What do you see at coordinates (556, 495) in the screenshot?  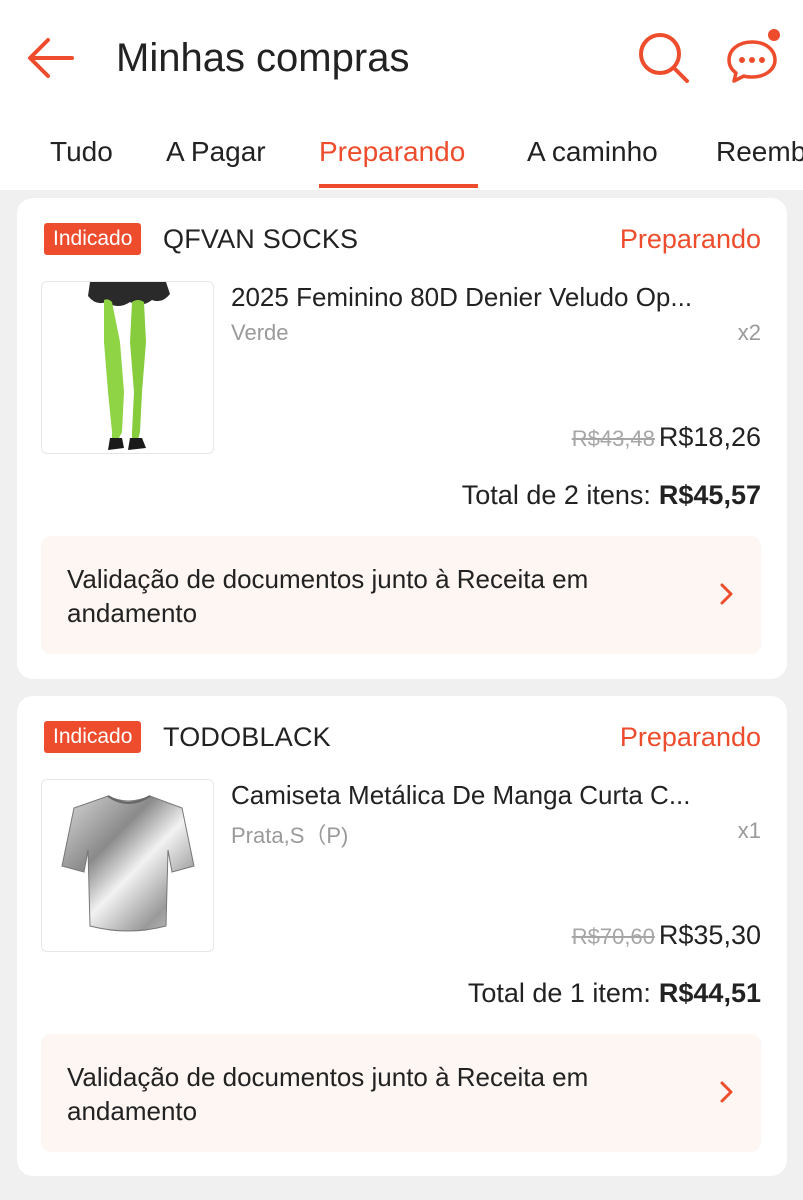 I see `order-total-label: Total de 2 itens:` at bounding box center [556, 495].